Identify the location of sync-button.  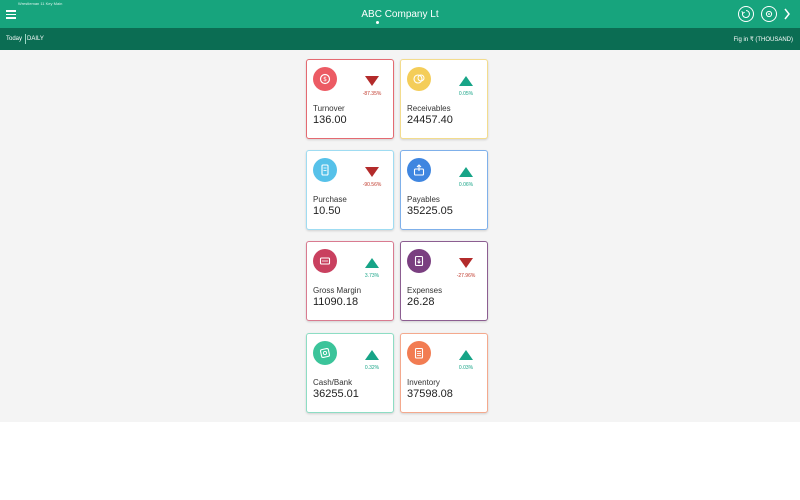
(746, 14).